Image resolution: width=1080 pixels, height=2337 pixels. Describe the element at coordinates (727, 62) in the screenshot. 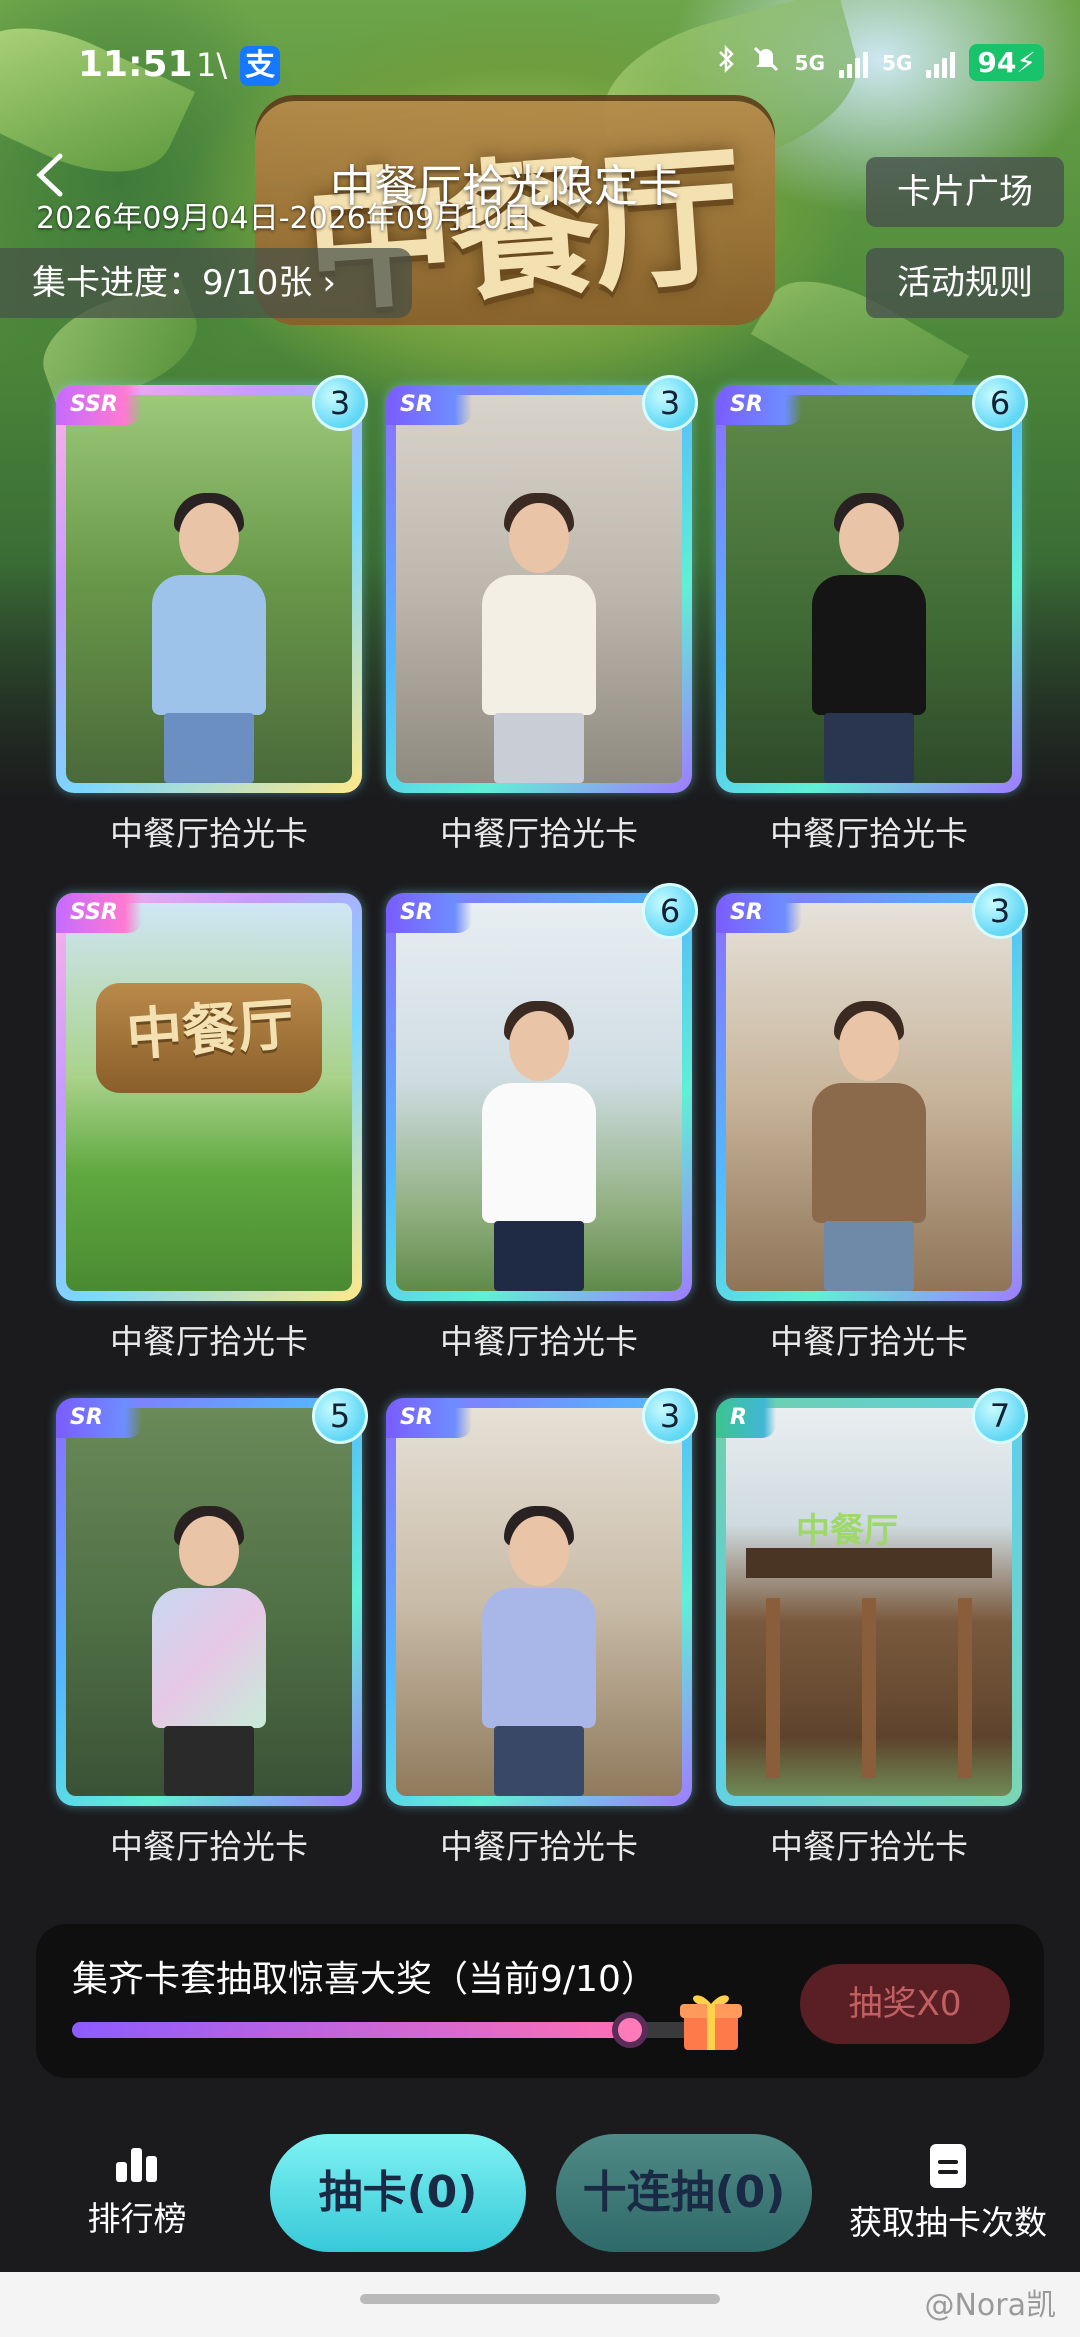

I see `bluetooth-icon` at that location.